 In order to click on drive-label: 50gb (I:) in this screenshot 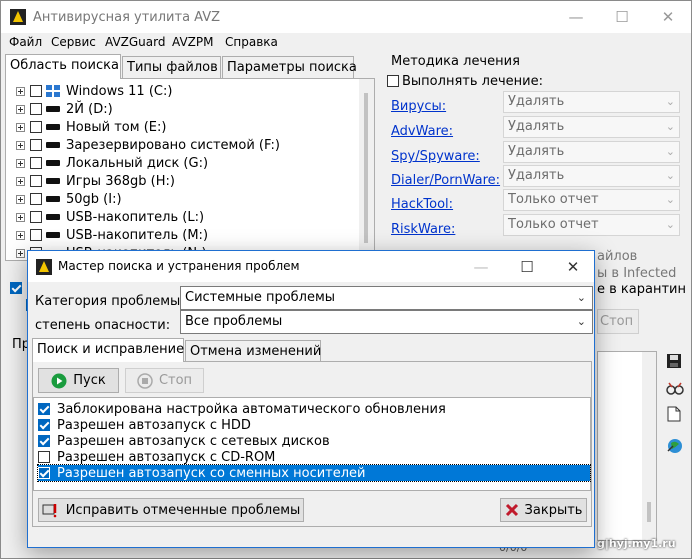, I will do `click(94, 199)`.